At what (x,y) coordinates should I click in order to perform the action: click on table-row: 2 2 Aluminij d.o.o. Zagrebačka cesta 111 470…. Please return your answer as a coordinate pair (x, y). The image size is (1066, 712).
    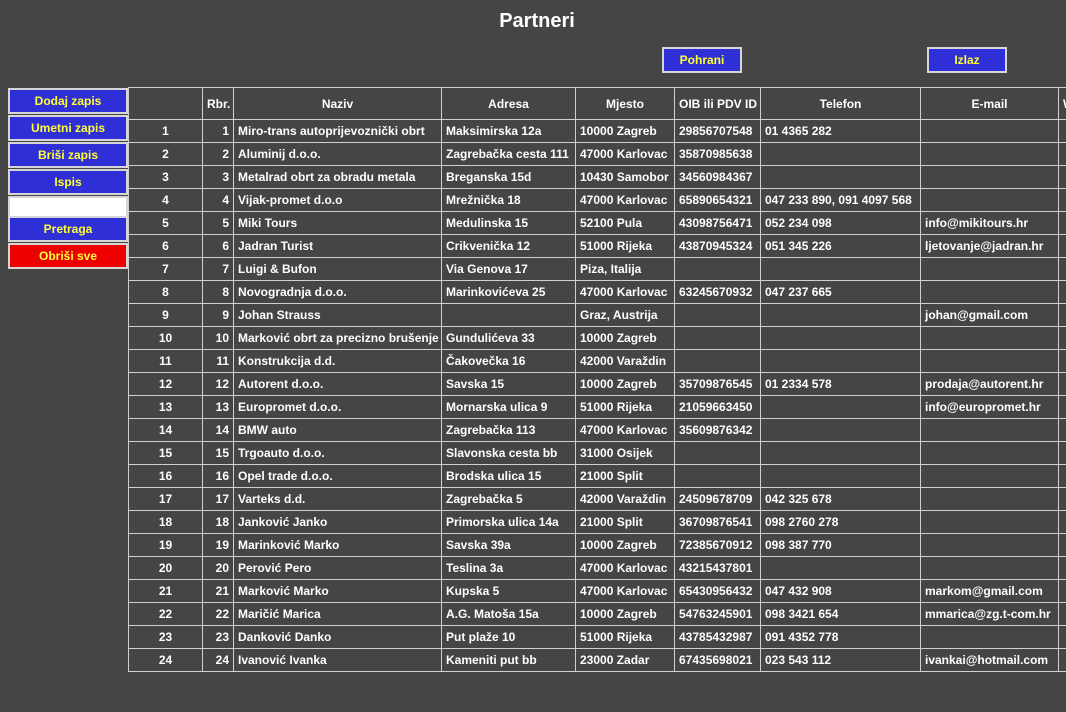
    Looking at the image, I should click on (597, 154).